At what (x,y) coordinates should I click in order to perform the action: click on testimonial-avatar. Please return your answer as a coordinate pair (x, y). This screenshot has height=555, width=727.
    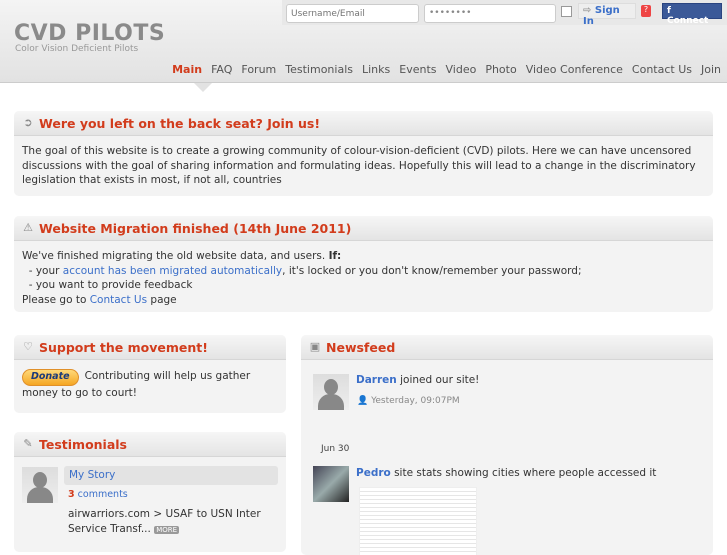
    Looking at the image, I should click on (40, 485).